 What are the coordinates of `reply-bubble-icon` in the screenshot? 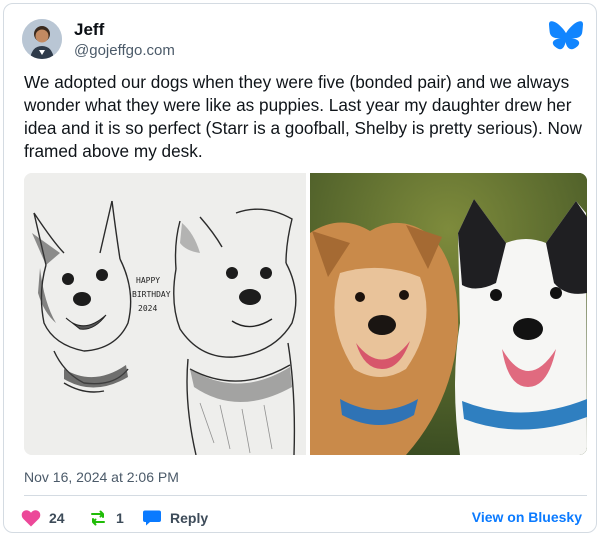 It's located at (152, 518).